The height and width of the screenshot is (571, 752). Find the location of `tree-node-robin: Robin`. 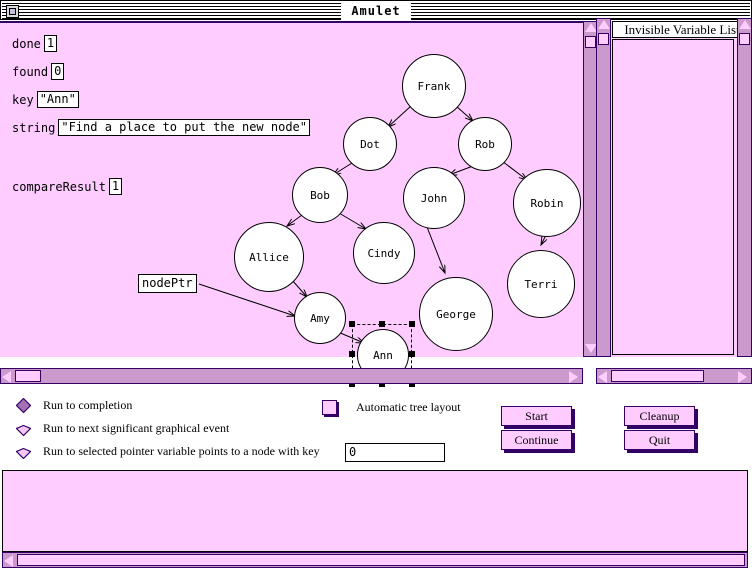

tree-node-robin: Robin is located at coordinates (547, 203).